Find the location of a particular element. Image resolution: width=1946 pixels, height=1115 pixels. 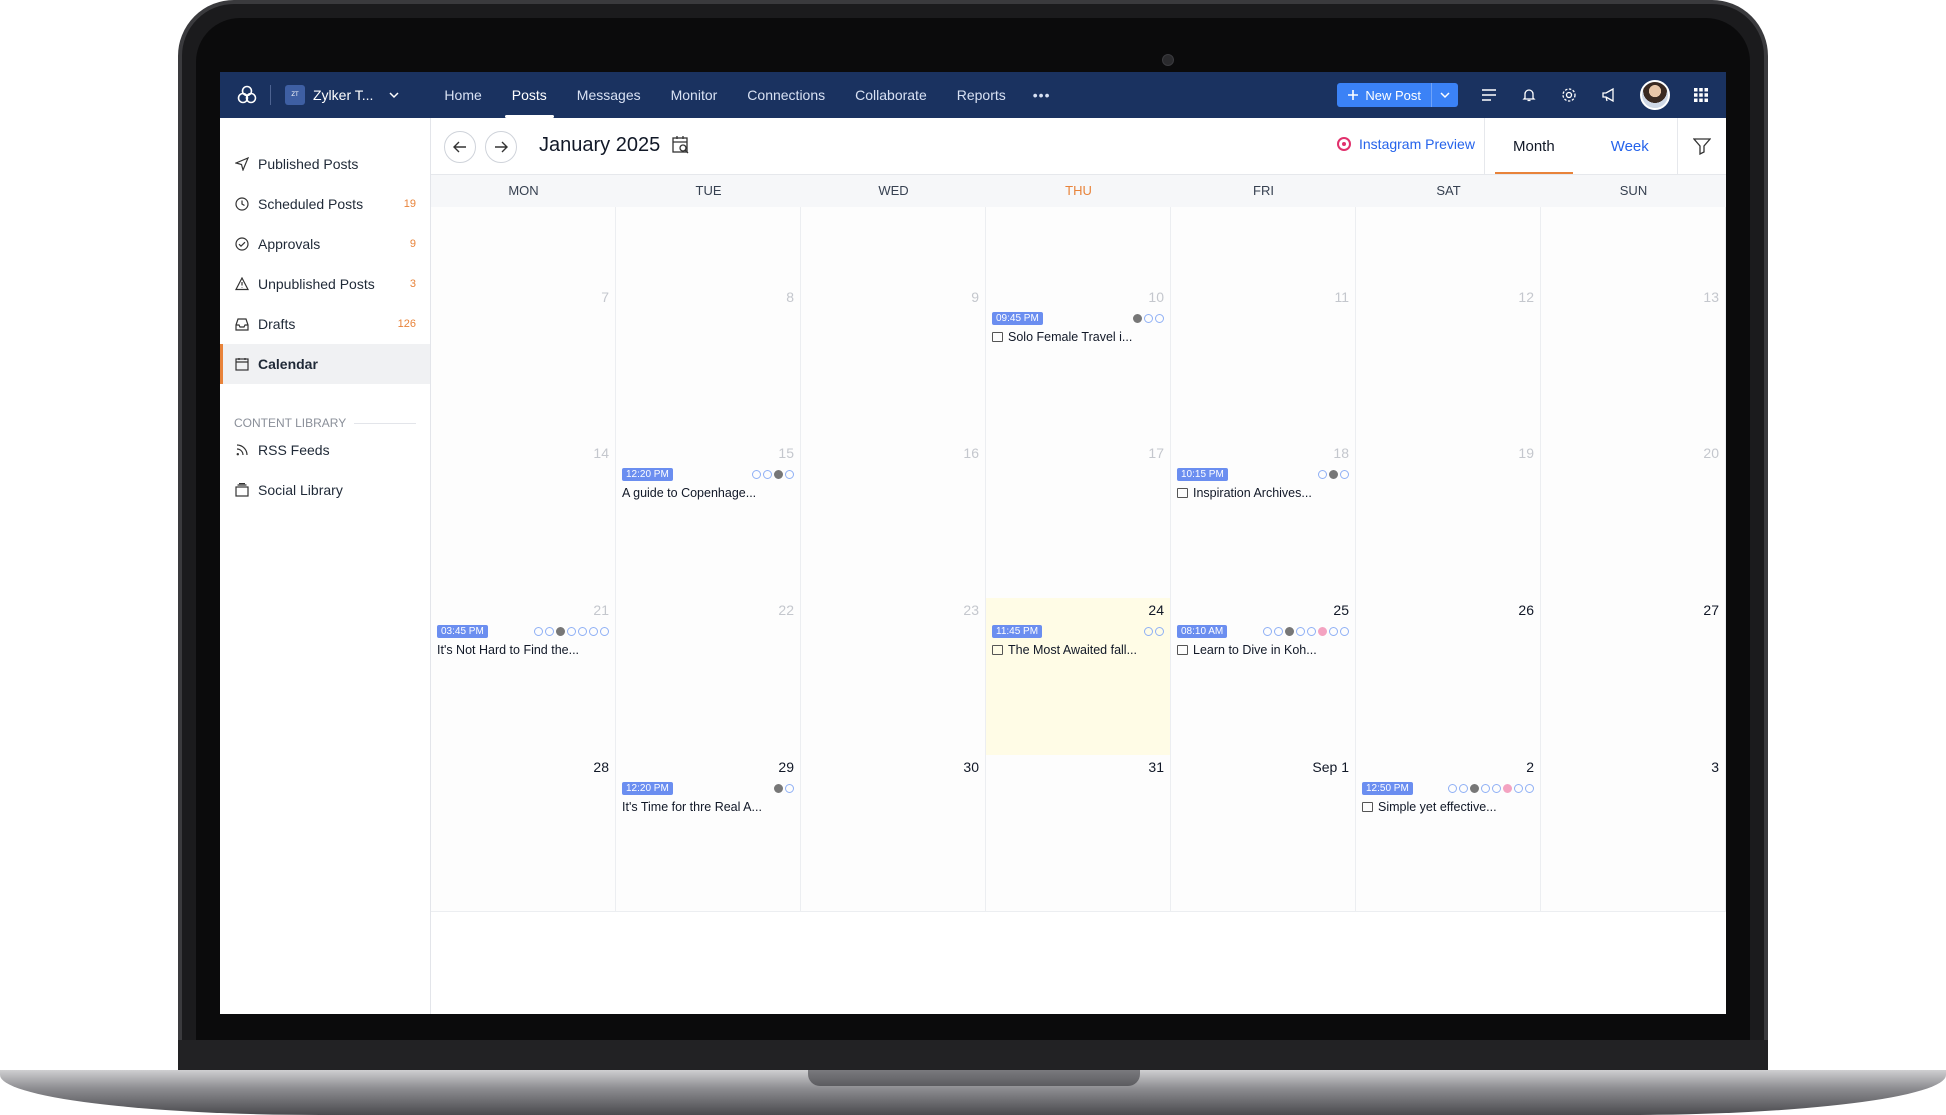

day-cell: 26 is located at coordinates (1448, 676).